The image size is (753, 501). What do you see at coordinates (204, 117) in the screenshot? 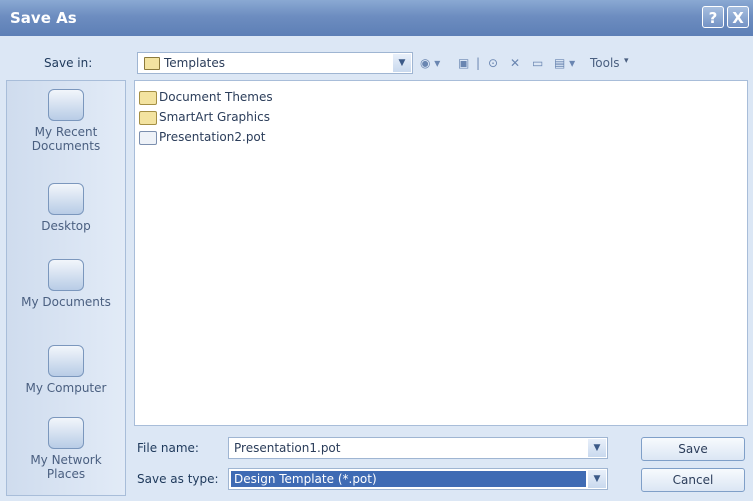
I see `list-item: SmartArt Graphics` at bounding box center [204, 117].